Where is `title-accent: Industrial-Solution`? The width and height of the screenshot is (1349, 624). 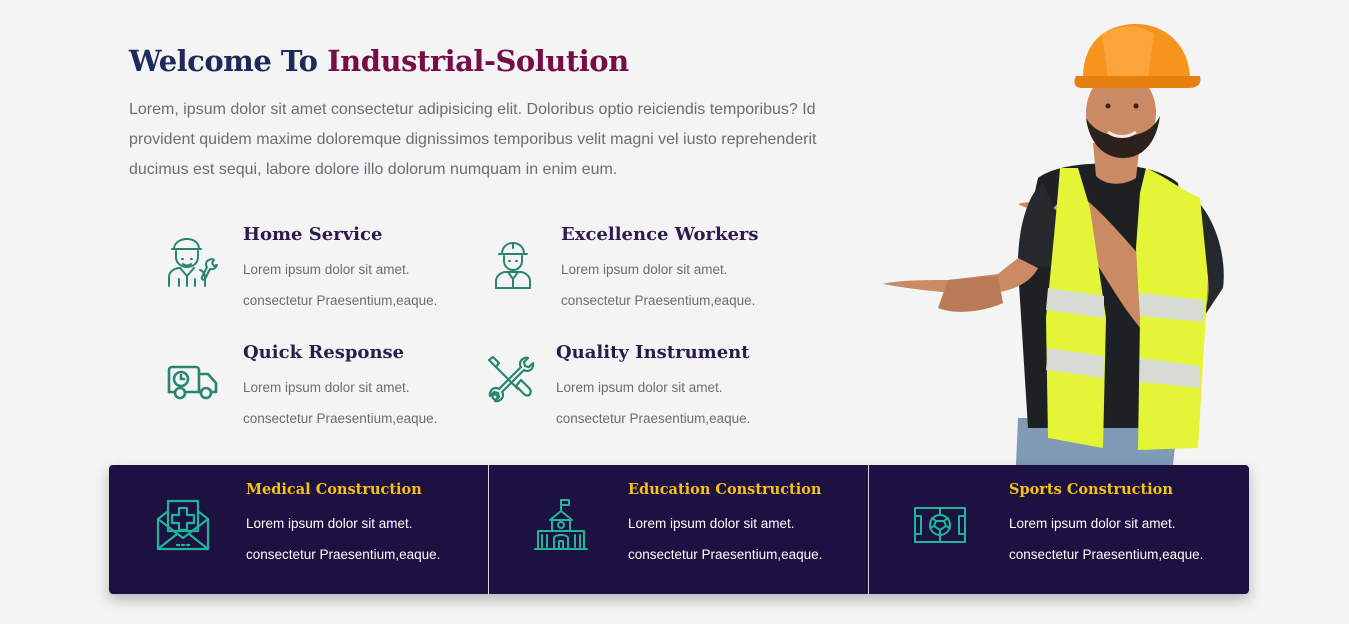
title-accent: Industrial-Solution is located at coordinates (478, 61).